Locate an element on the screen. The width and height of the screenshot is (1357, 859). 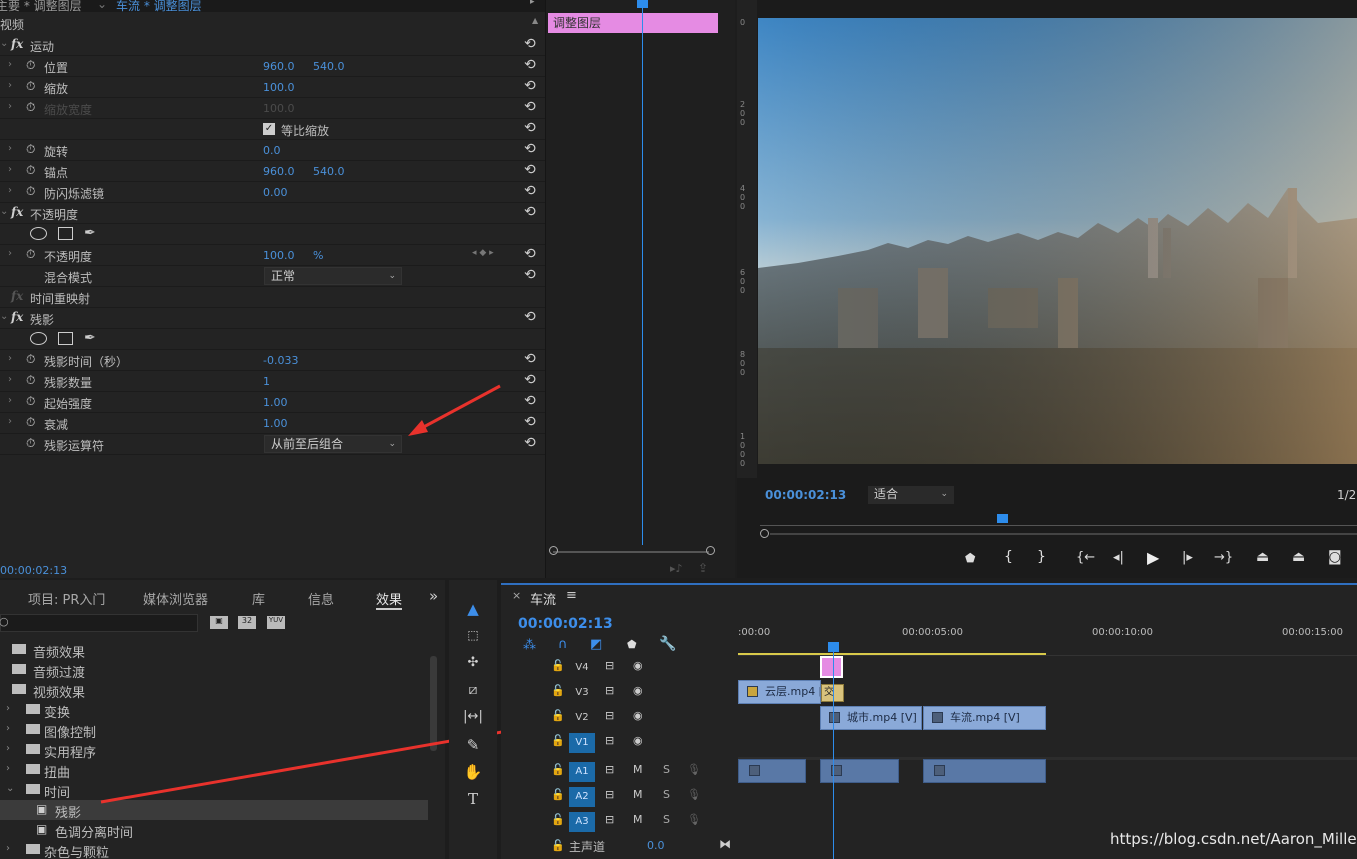
track-name: V3 is located at coordinates (582, 693).